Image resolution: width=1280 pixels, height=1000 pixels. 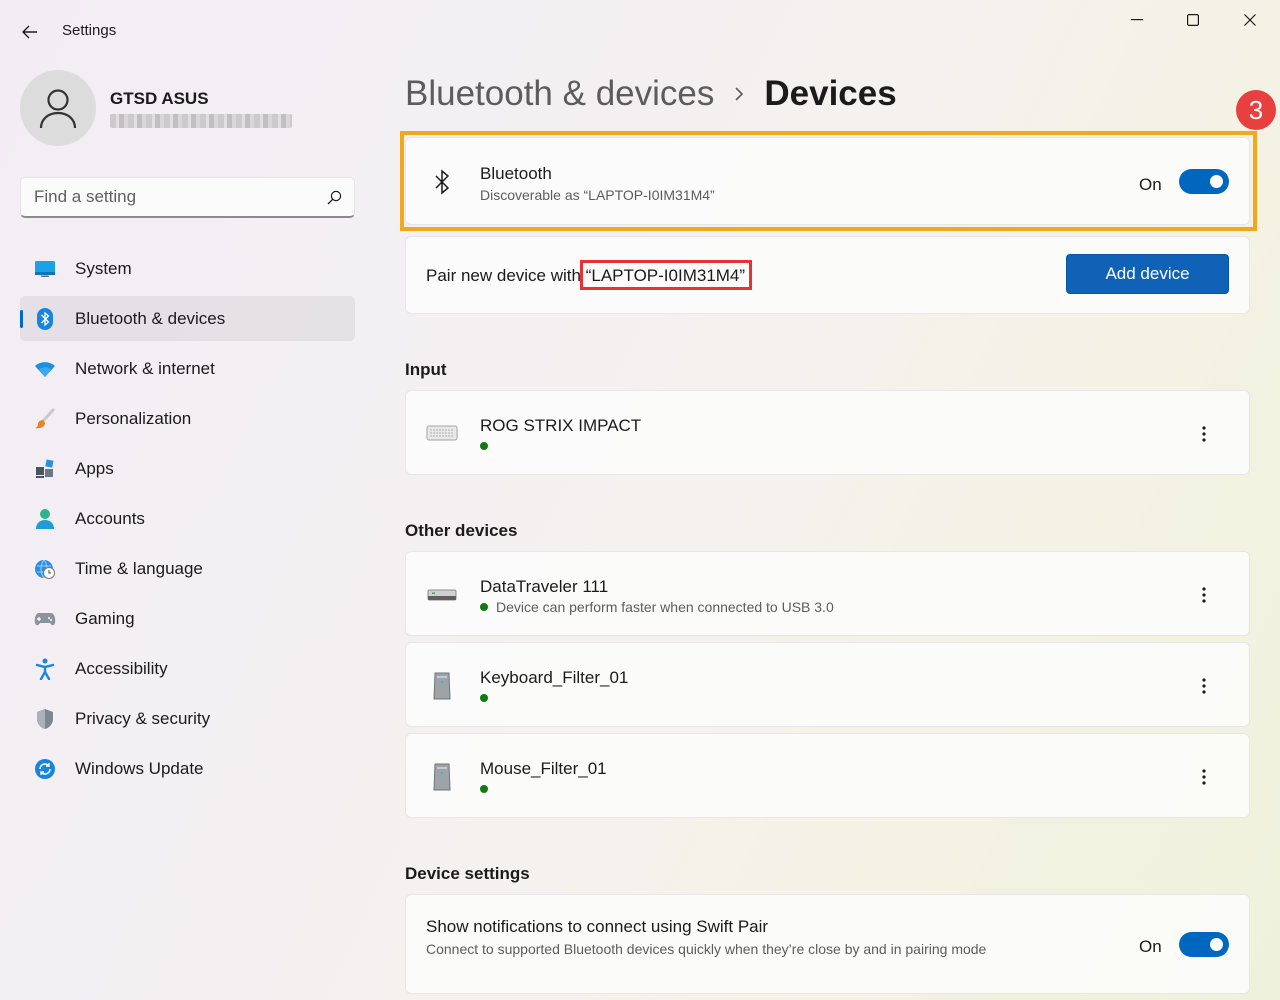 What do you see at coordinates (554, 677) in the screenshot?
I see `device-name: Keyboard_Filter_01` at bounding box center [554, 677].